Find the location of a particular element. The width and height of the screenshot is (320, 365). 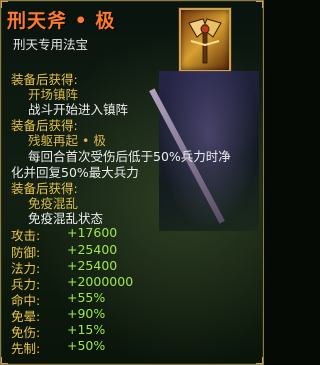

stat-value-troops: +2000000 is located at coordinates (100, 281).